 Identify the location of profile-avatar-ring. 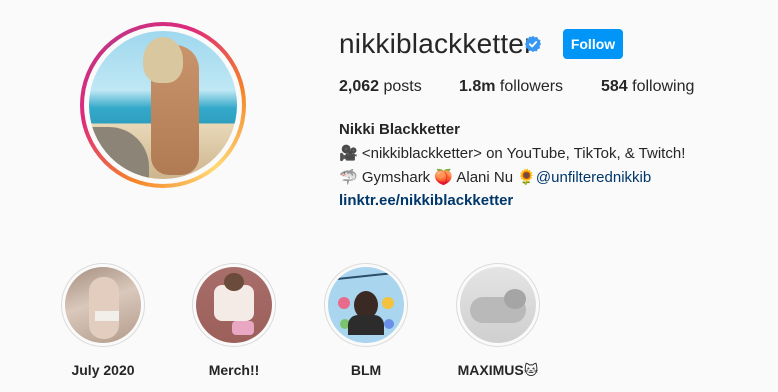
(163, 105).